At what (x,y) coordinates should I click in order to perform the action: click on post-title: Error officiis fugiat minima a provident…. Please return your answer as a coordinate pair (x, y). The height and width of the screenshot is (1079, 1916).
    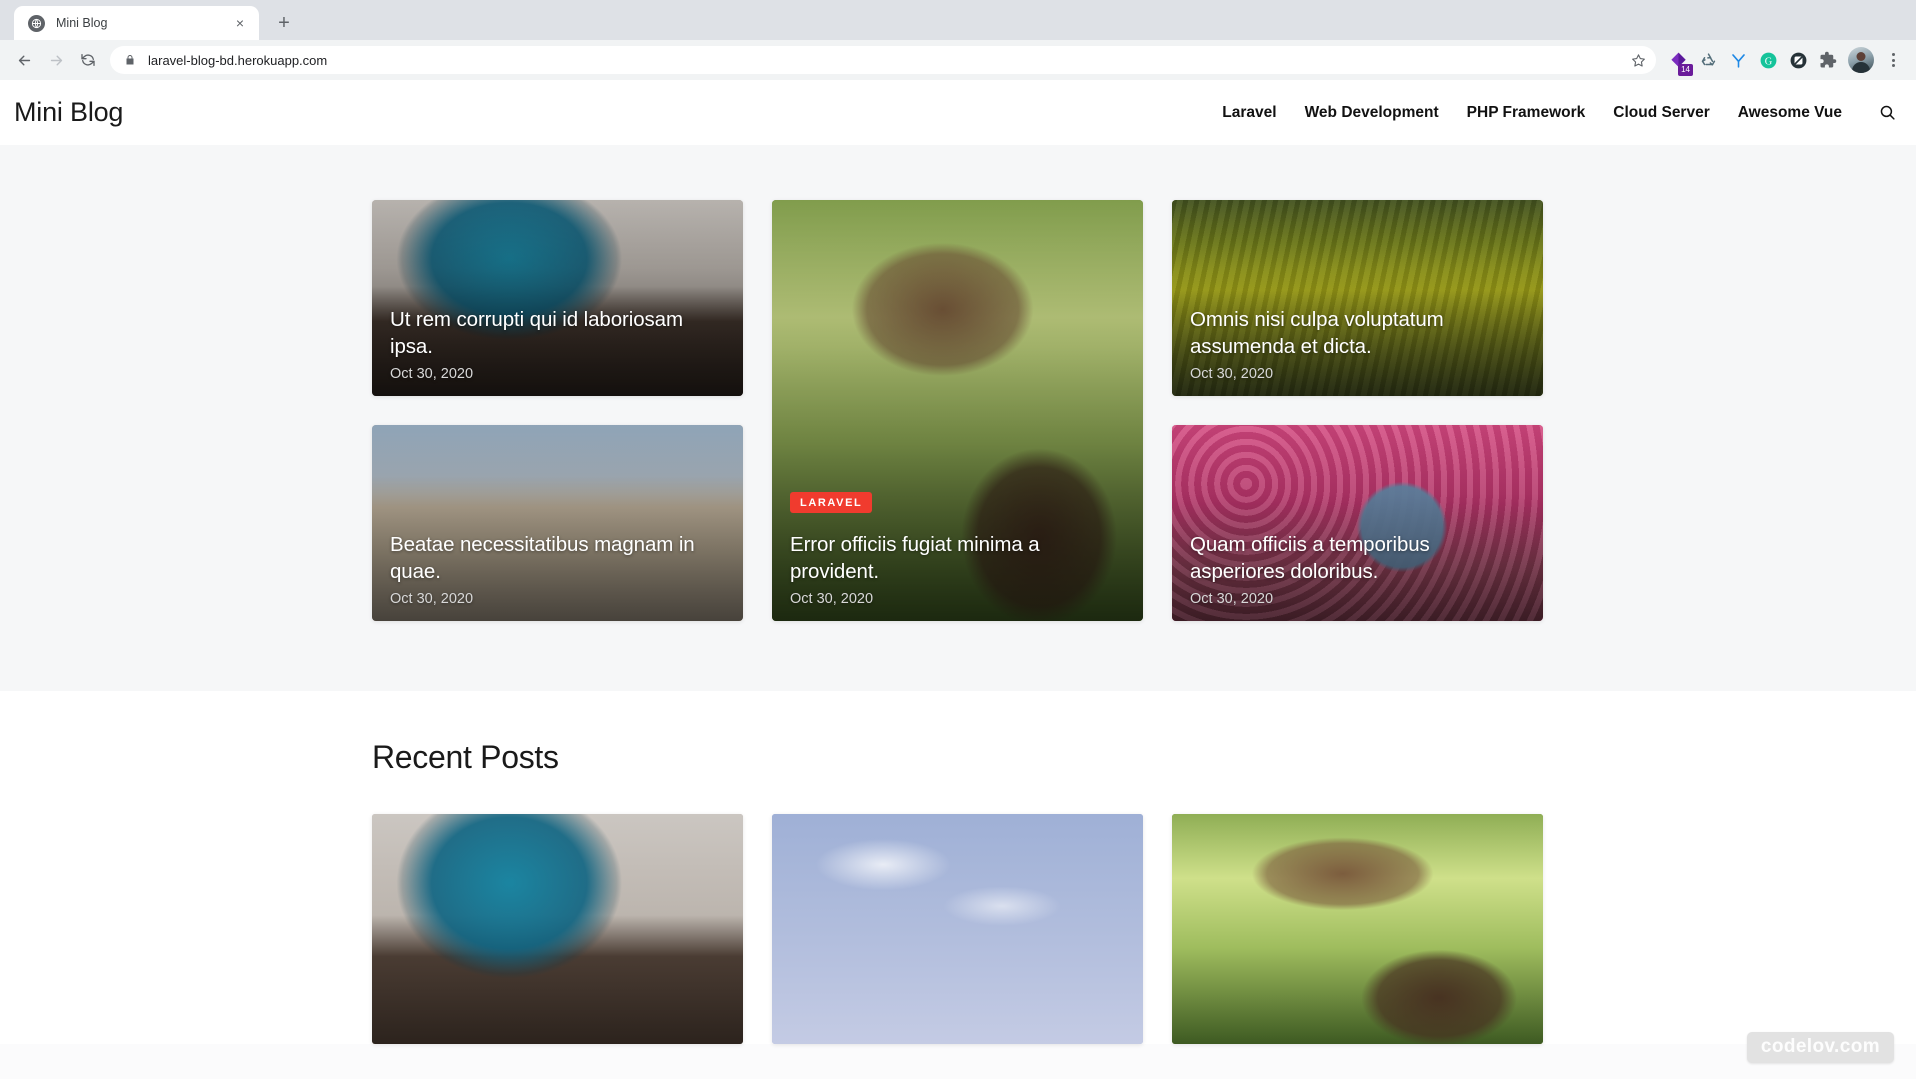
    Looking at the image, I should click on (915, 557).